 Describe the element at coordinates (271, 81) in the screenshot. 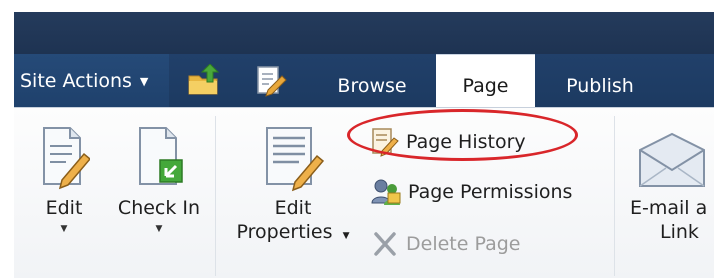

I see `edit-page-icon` at that location.